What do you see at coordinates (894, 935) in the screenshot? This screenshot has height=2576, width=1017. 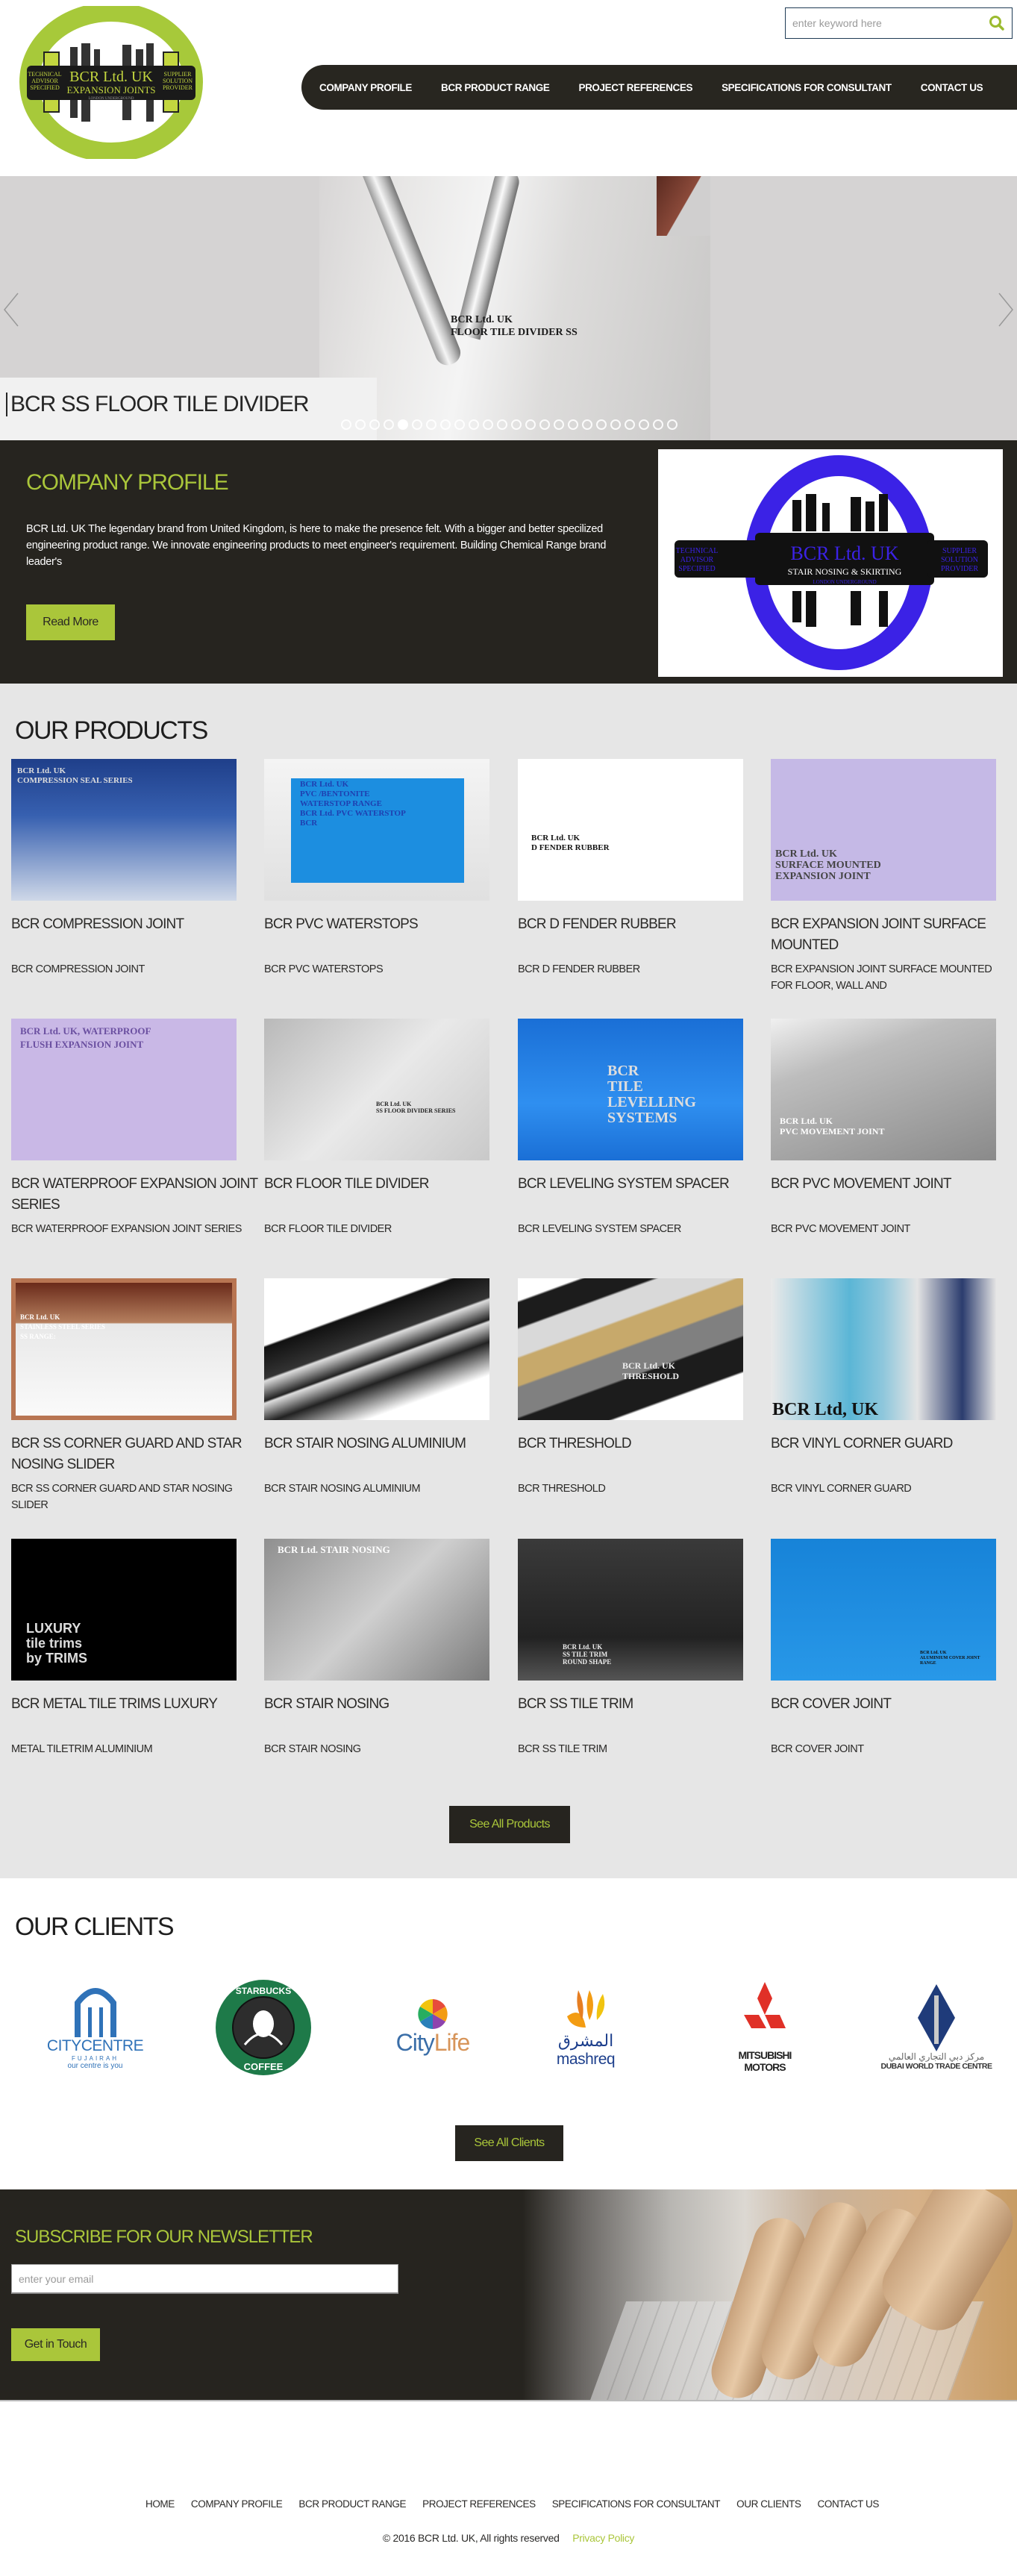 I see `product-title: BCR EXPANSION JOINT SURFACE MOUNTED` at bounding box center [894, 935].